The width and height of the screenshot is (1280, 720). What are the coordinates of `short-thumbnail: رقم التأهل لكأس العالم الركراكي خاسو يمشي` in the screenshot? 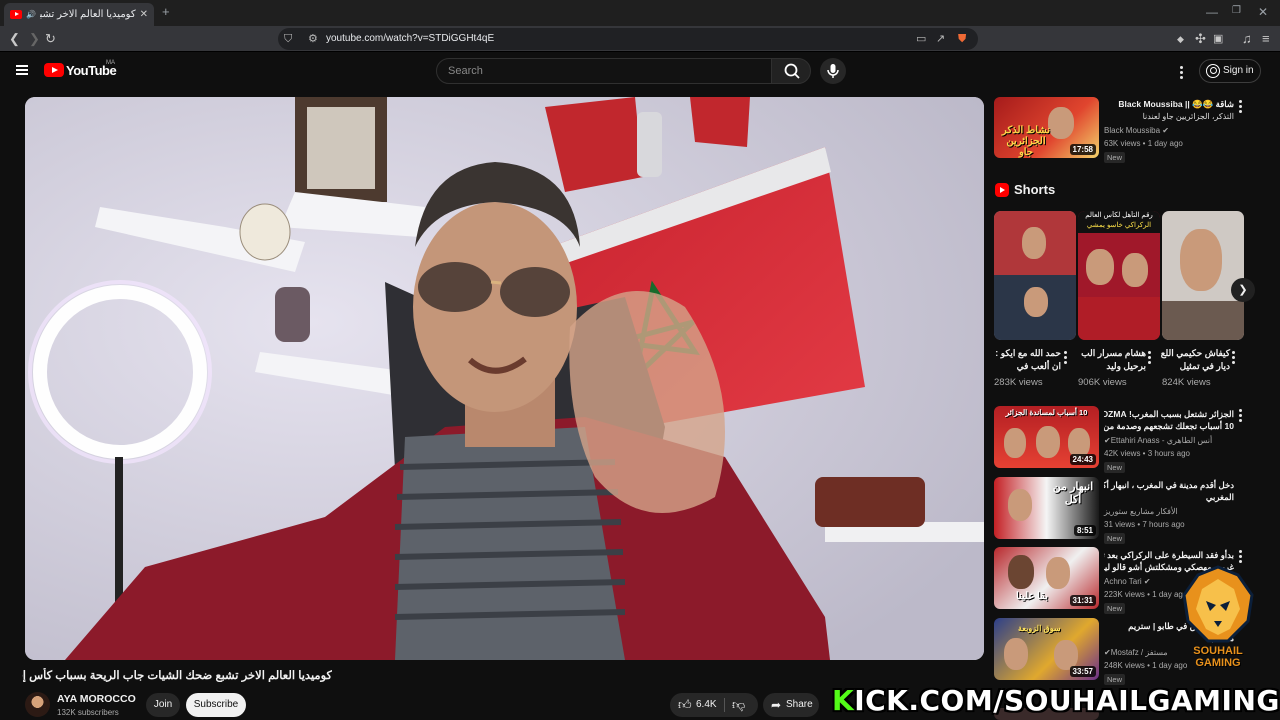 It's located at (1119, 275).